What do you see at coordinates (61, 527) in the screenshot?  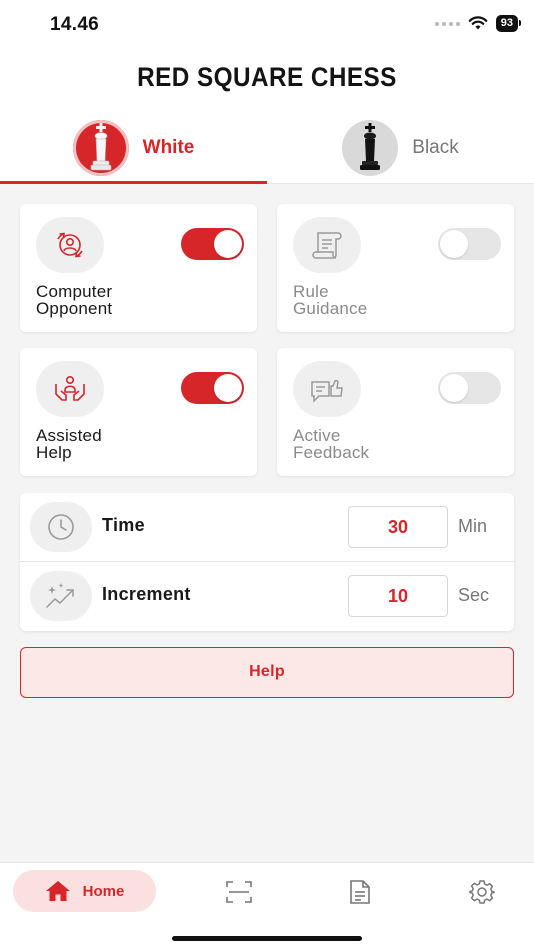 I see `clock-icon` at bounding box center [61, 527].